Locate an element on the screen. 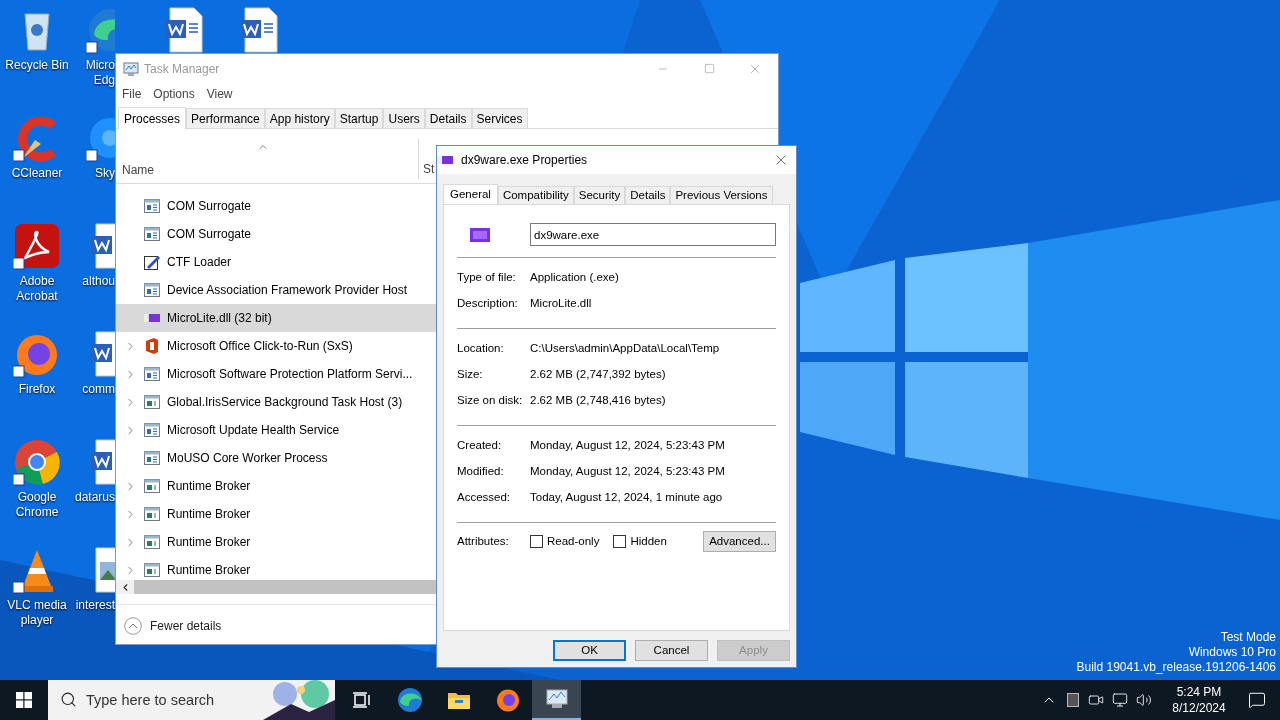 This screenshot has width=1280, height=720. icon-label: datarus is located at coordinates (94, 497).